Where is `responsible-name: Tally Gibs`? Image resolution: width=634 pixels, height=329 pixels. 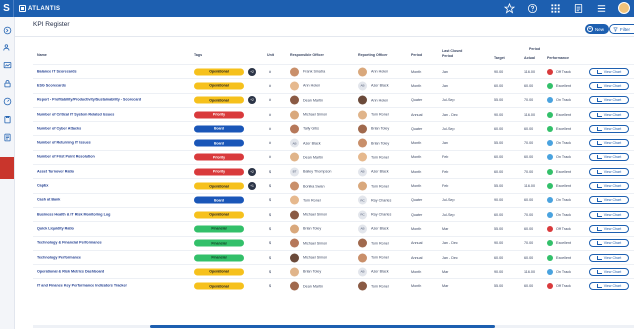
responsible-name: Tally Gibs is located at coordinates (311, 128).